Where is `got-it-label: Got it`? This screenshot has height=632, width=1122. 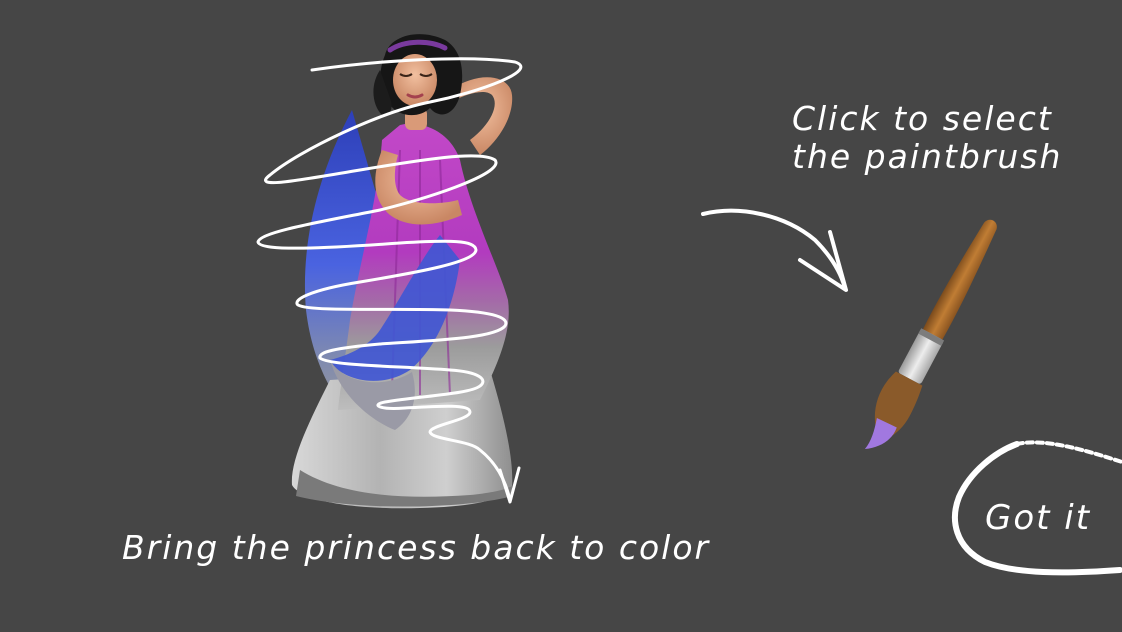
got-it-label: Got it is located at coordinates (1038, 518).